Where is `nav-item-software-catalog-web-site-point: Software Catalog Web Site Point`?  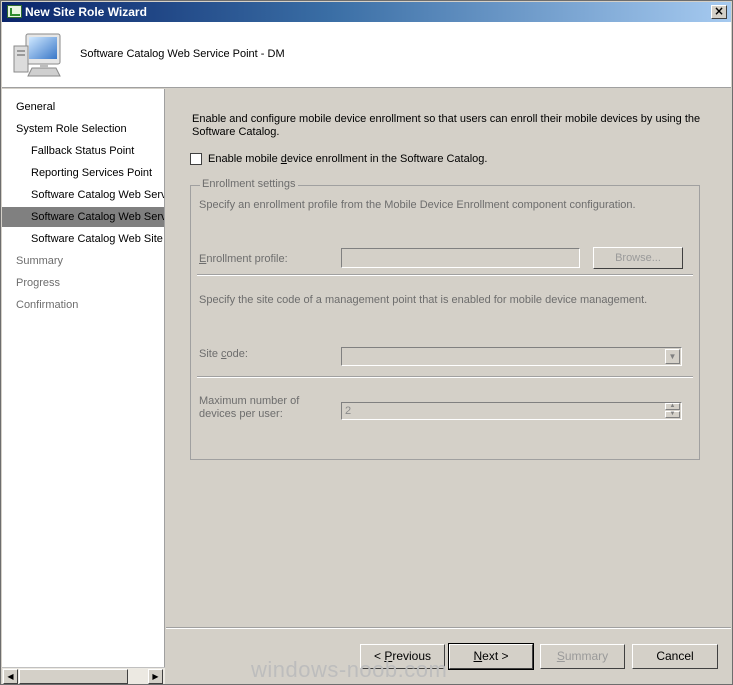
nav-item-software-catalog-web-site-point: Software Catalog Web Site Point is located at coordinates (83, 239).